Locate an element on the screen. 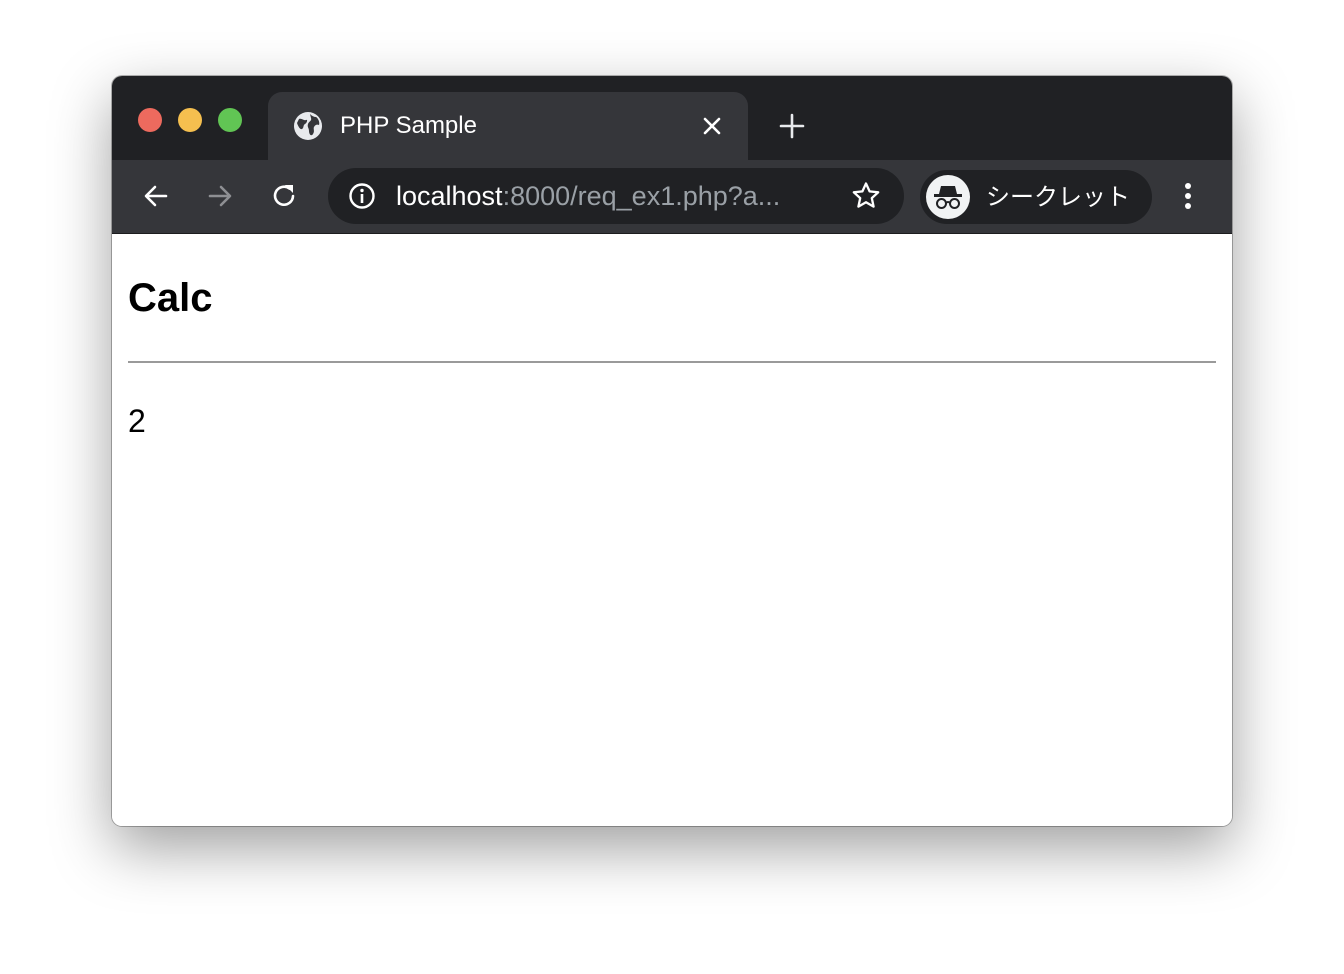 The height and width of the screenshot is (974, 1344). url-host: localhost is located at coordinates (449, 196).